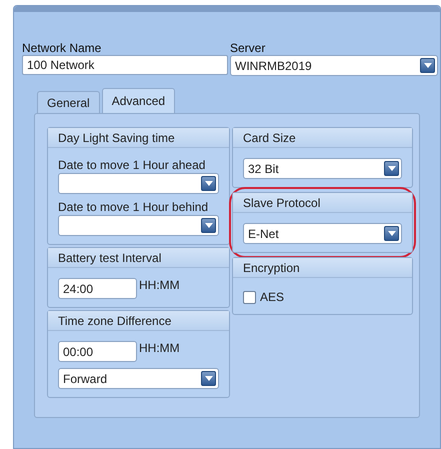 The height and width of the screenshot is (449, 441). What do you see at coordinates (62, 48) in the screenshot?
I see `network-name-label: Network Name` at bounding box center [62, 48].